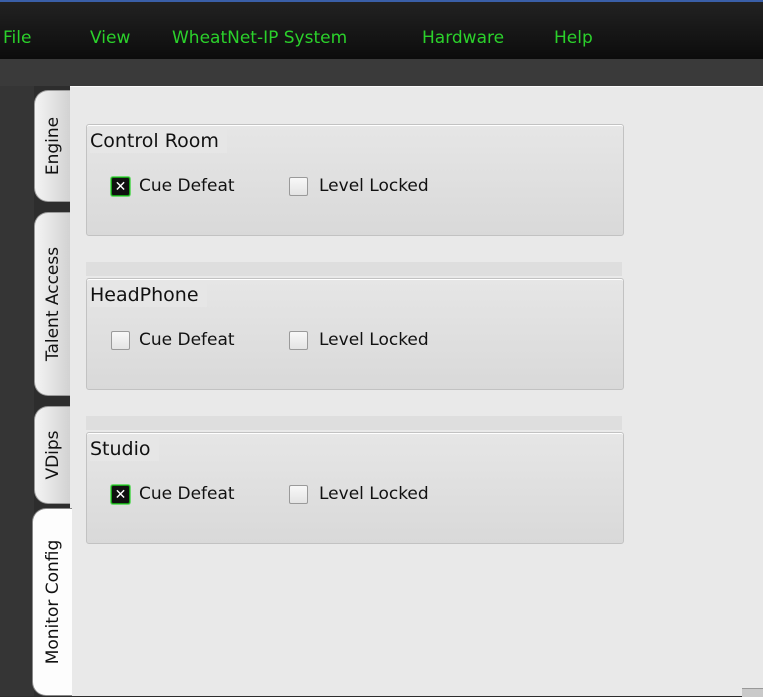 This screenshot has width=763, height=697. I want to click on menu-file: File, so click(17, 38).